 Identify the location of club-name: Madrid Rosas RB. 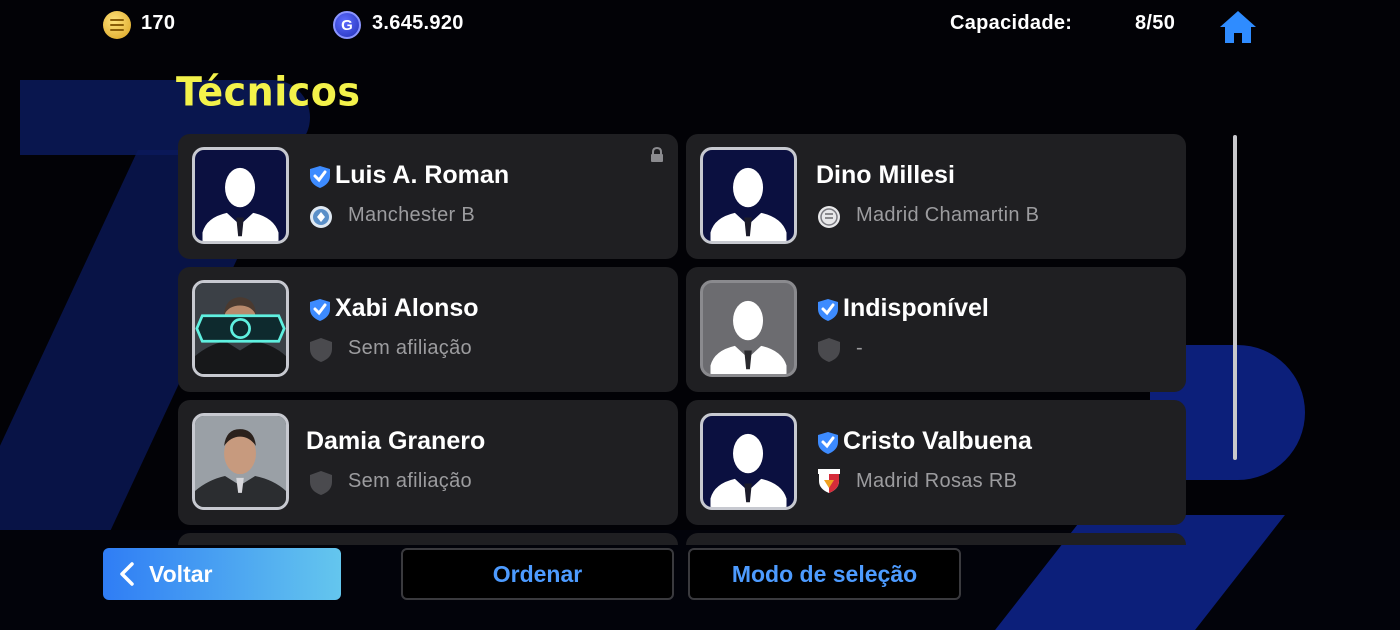
(937, 481).